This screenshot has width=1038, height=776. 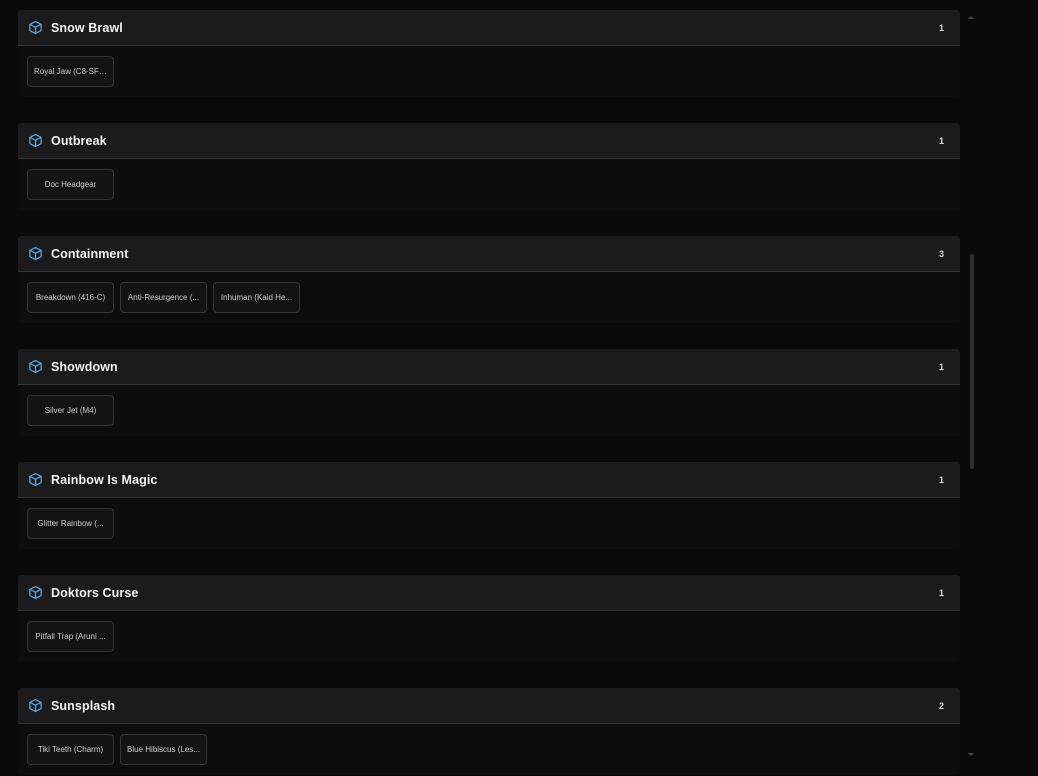 I want to click on section-title: Snow Brawl, so click(x=87, y=27).